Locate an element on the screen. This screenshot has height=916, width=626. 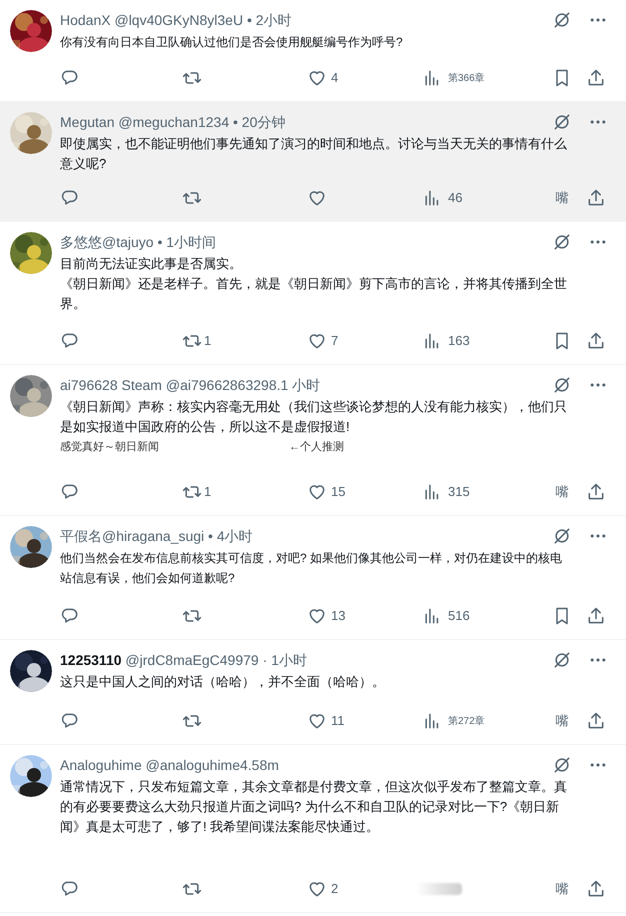
like-count: 11 is located at coordinates (337, 721).